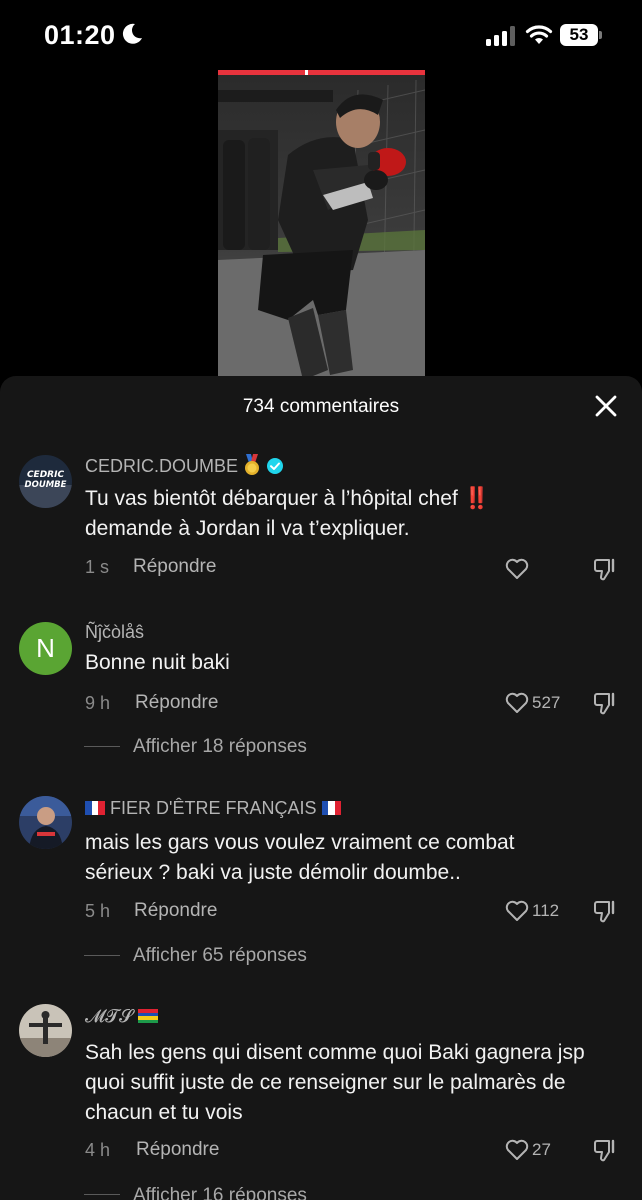 The height and width of the screenshot is (1200, 642). I want to click on like-count: 112, so click(546, 910).